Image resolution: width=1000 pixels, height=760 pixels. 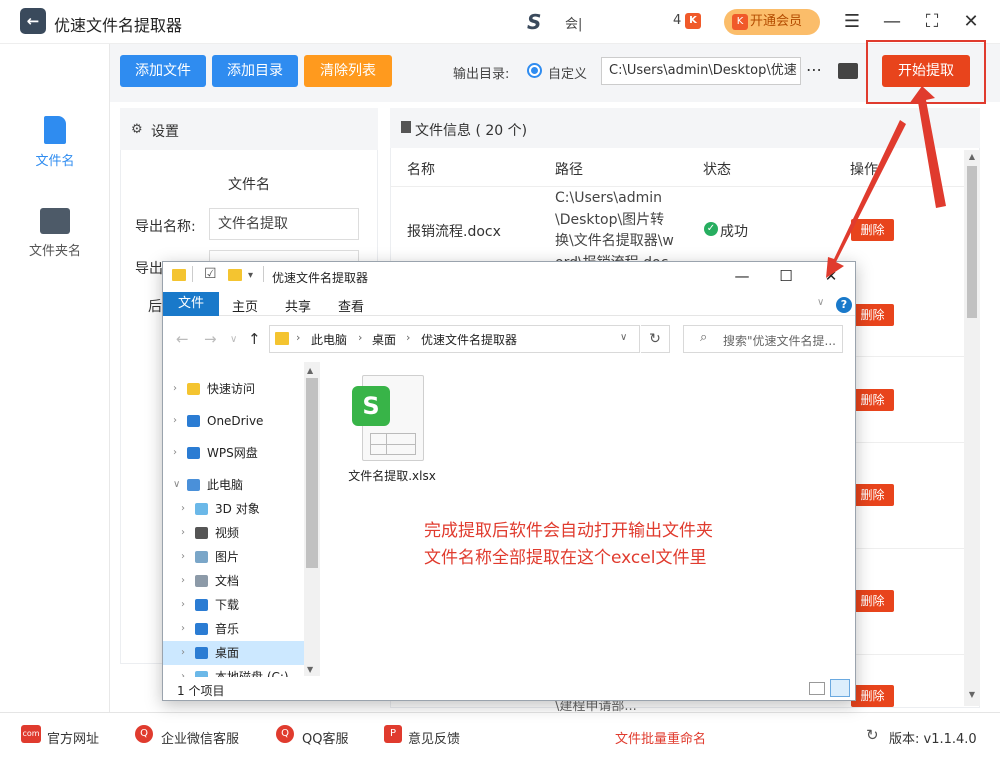 What do you see at coordinates (972, 242) in the screenshot?
I see `file-list-scroll-thumb` at bounding box center [972, 242].